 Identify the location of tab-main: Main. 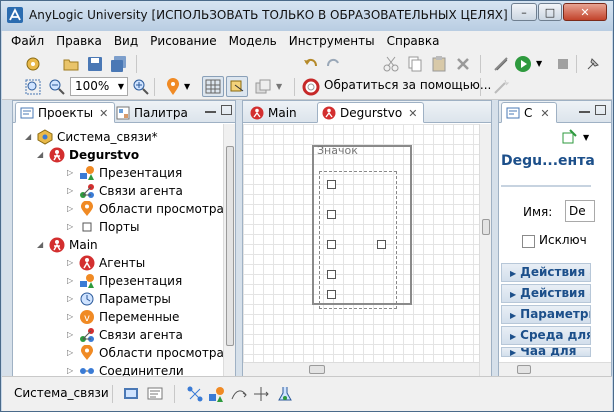
(274, 112).